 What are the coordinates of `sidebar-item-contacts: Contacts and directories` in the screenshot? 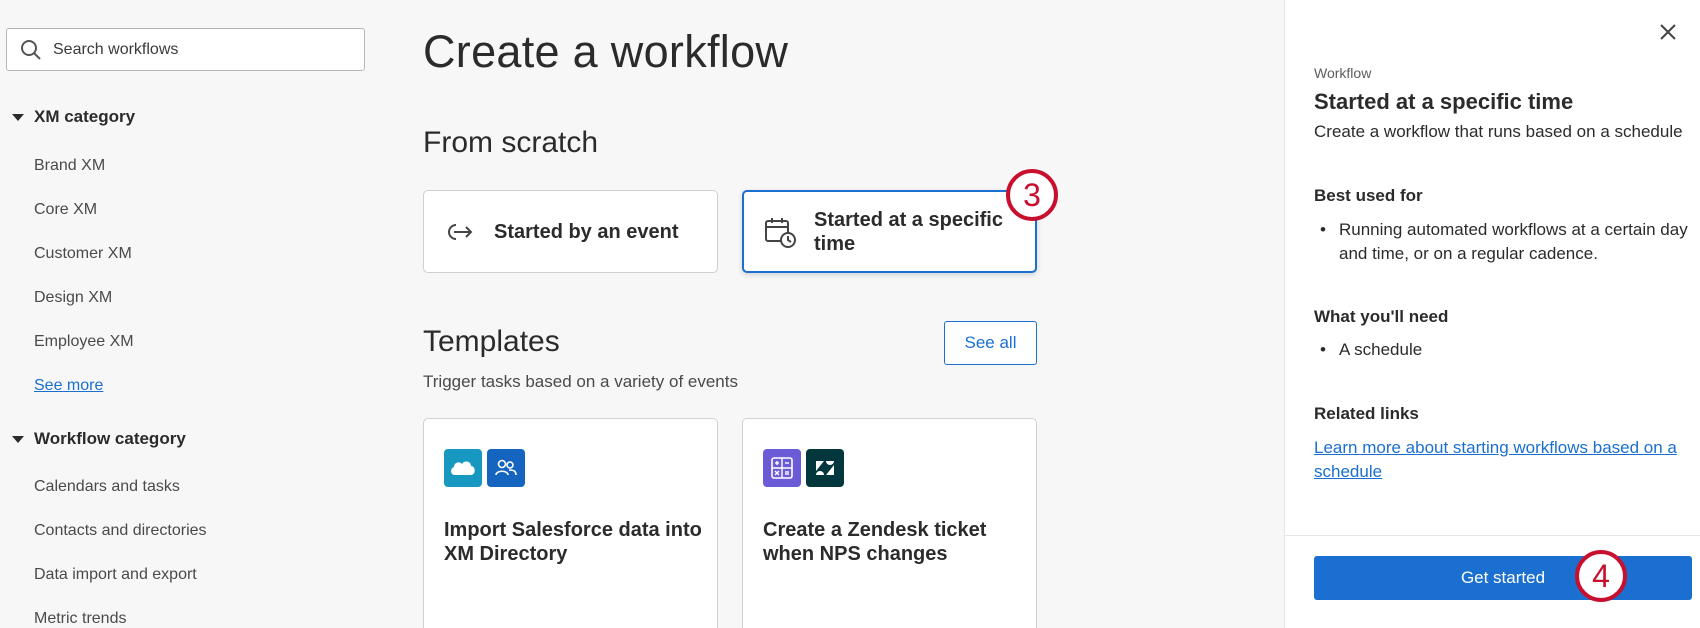 It's located at (120, 531).